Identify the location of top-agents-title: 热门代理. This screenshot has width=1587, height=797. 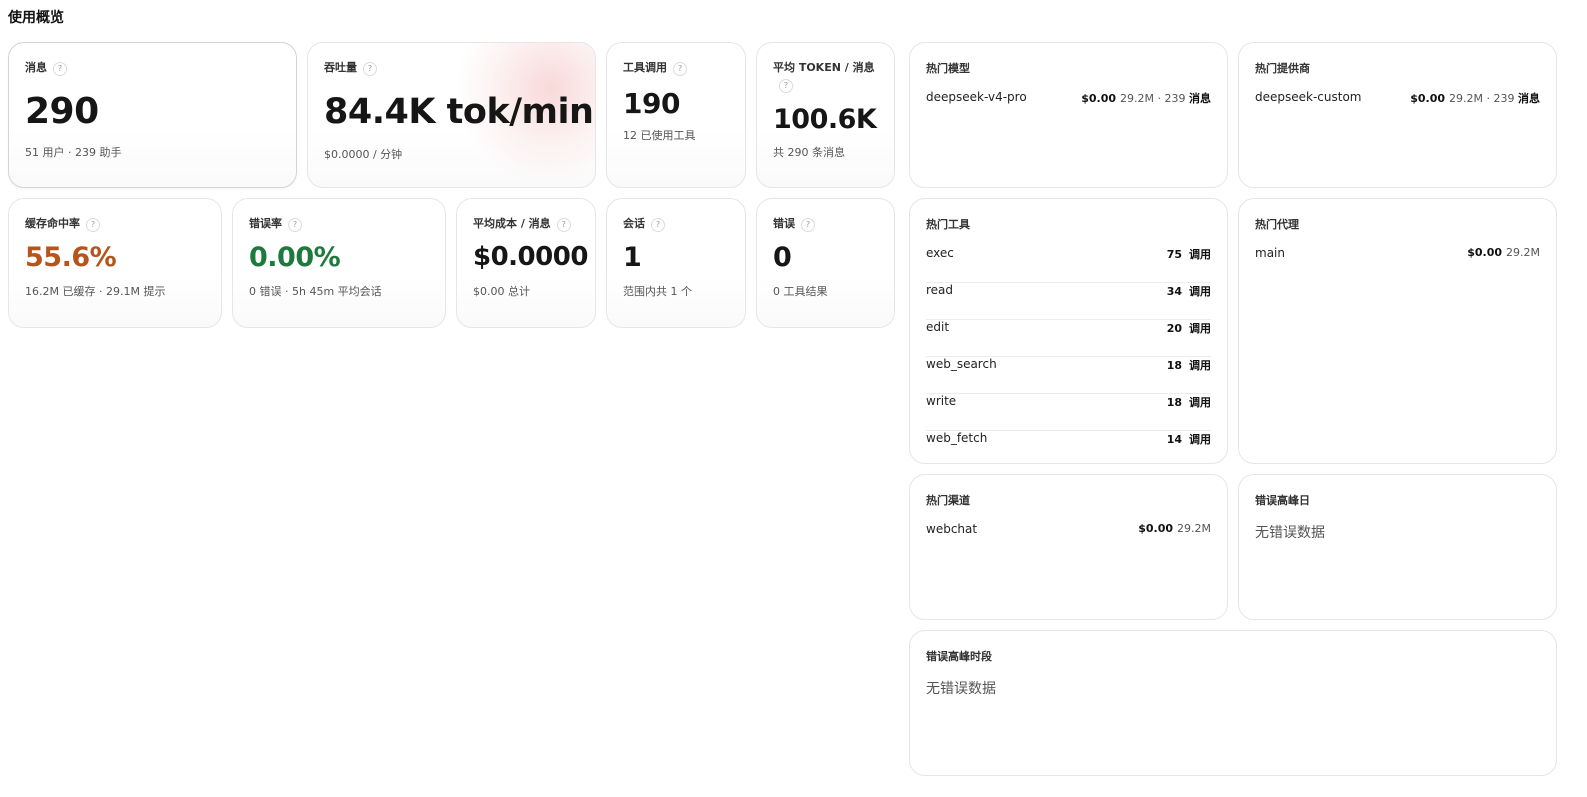
(1277, 224).